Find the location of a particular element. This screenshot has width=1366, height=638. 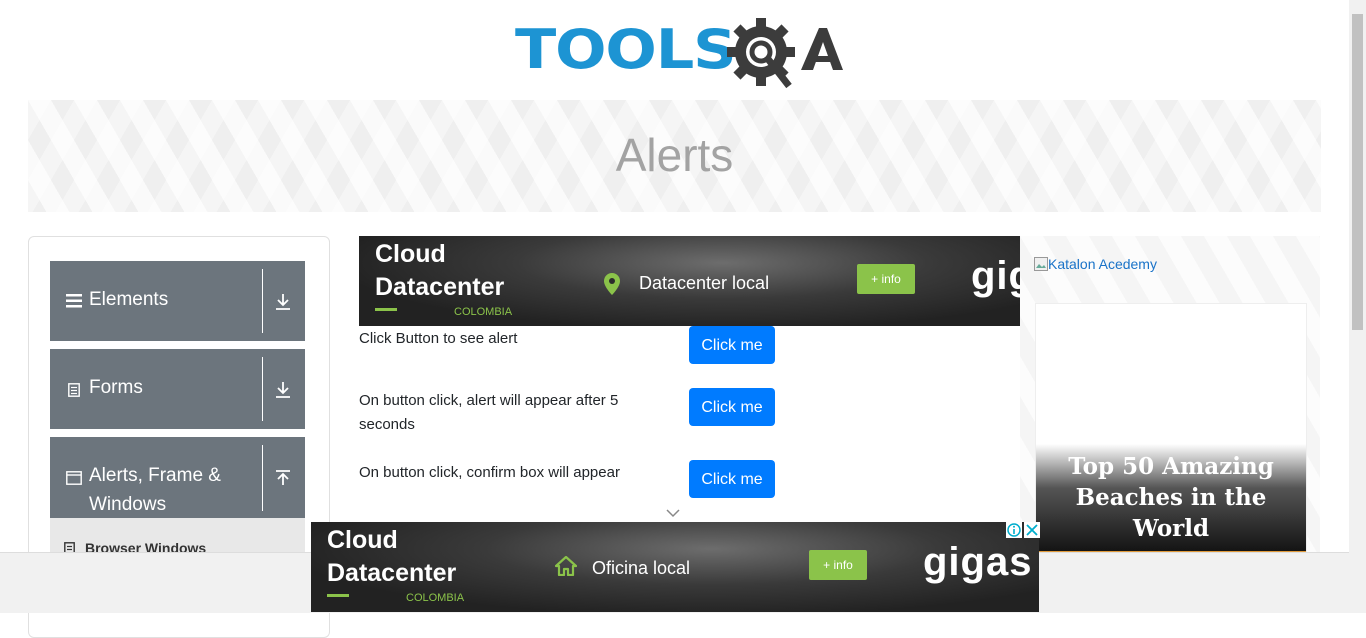

confirm-box-description: On button click, confirm box will appear is located at coordinates (489, 472).